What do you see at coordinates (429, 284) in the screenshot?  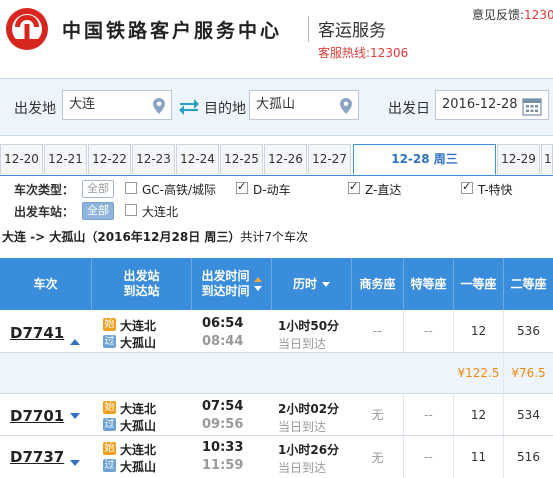 I see `header-special-seat: 特等座` at bounding box center [429, 284].